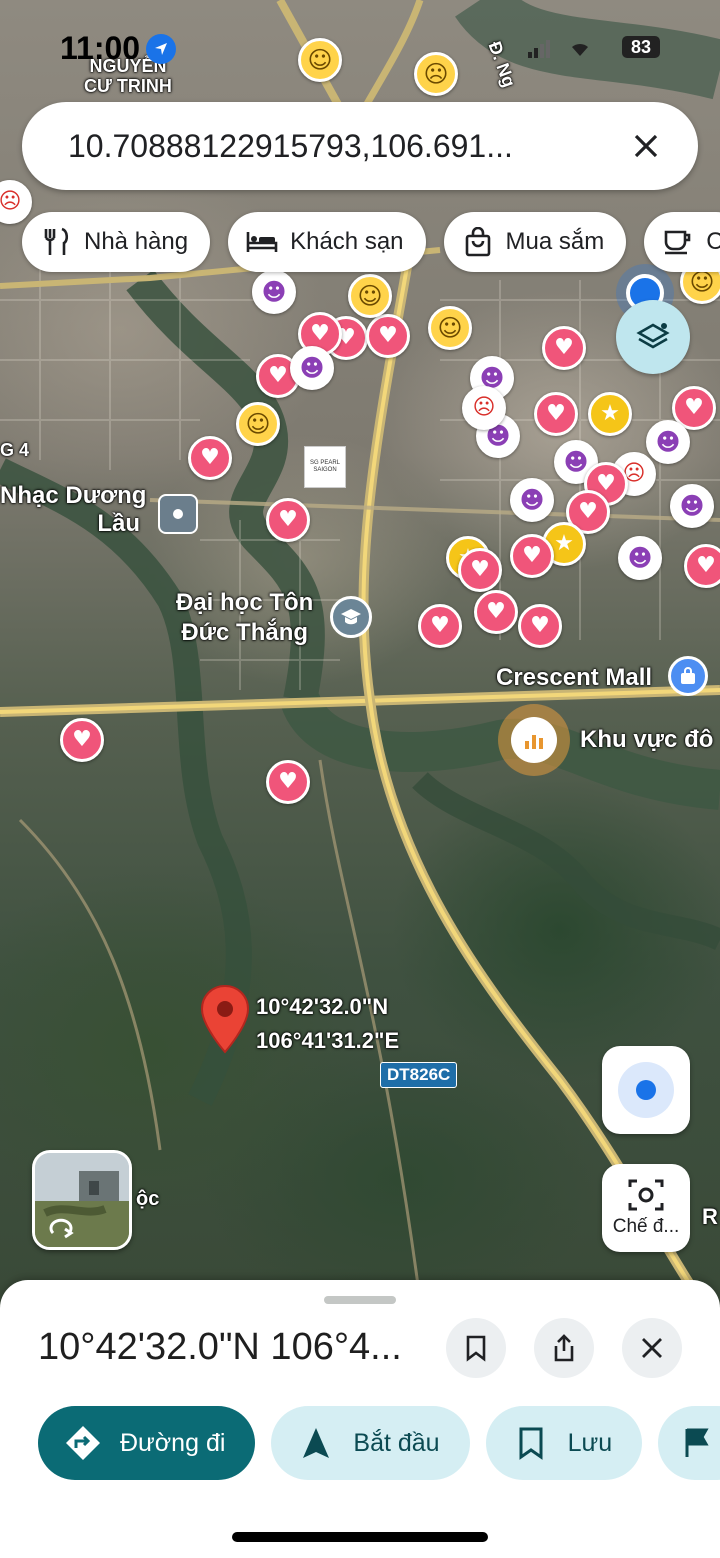 This screenshot has width=720, height=1558. I want to click on sg-pearl-text: SG PEARL SAIGON, so click(324, 466).